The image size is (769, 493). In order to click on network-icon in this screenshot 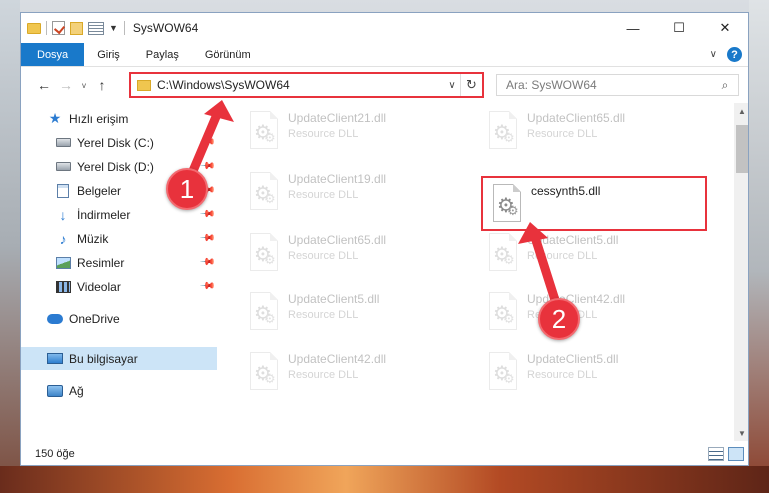, I will do `click(55, 391)`.